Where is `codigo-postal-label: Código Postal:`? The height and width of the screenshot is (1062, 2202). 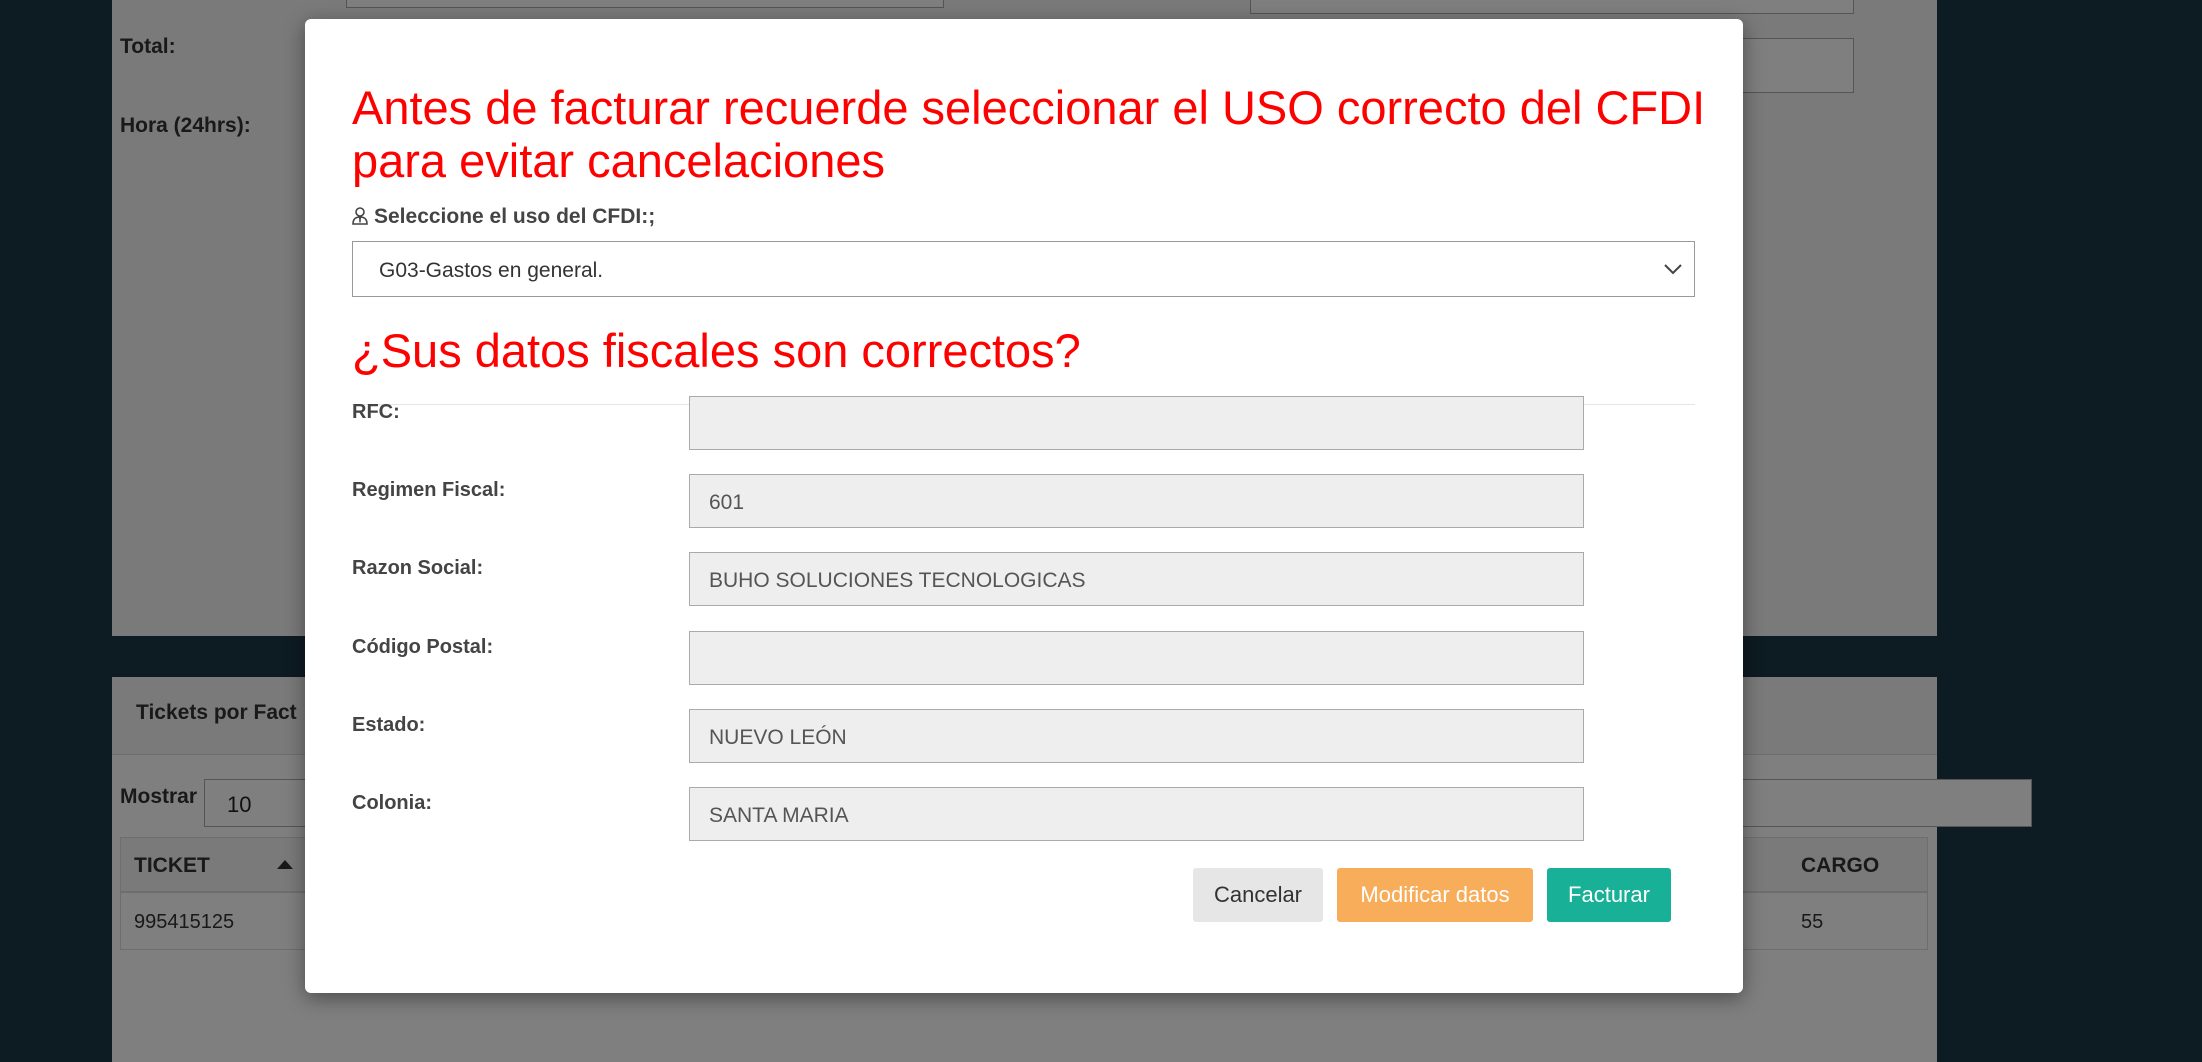
codigo-postal-label: Código Postal: is located at coordinates (423, 647).